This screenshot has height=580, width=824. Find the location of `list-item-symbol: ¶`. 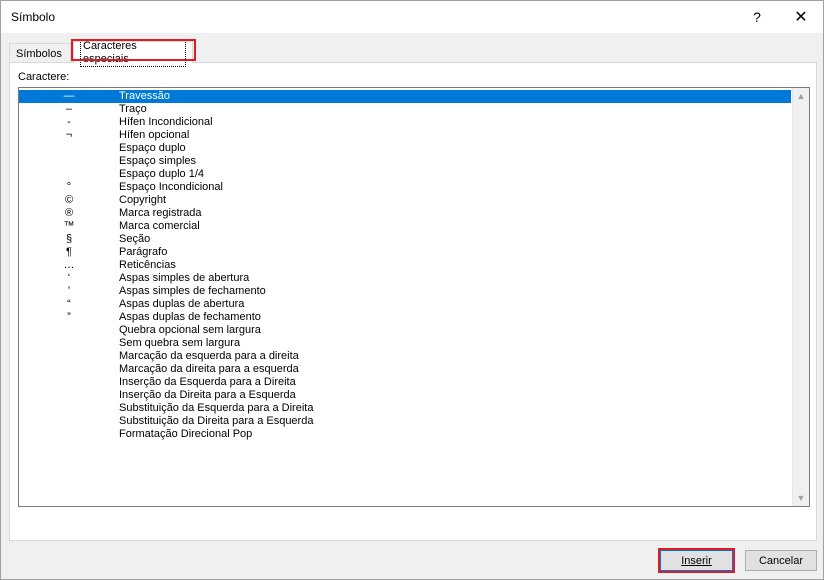

list-item-symbol: ¶ is located at coordinates (69, 252).